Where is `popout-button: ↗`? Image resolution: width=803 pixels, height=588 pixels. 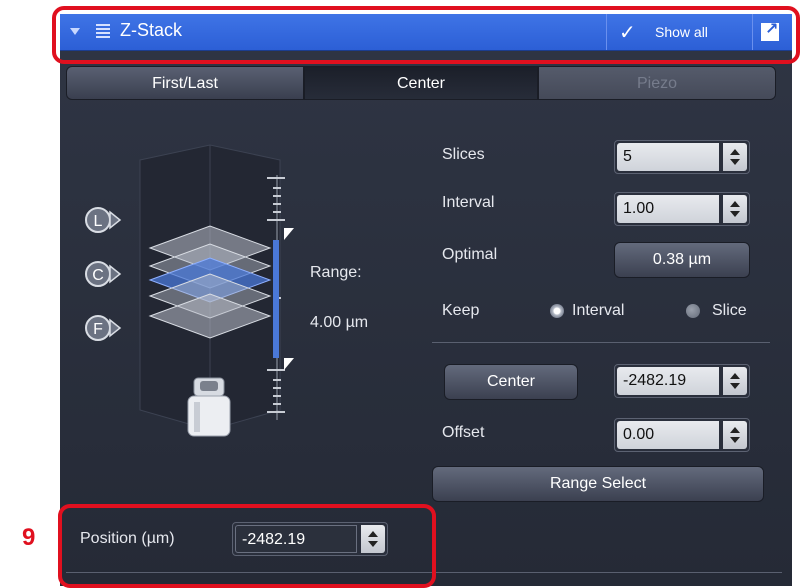 popout-button: ↗ is located at coordinates (770, 32).